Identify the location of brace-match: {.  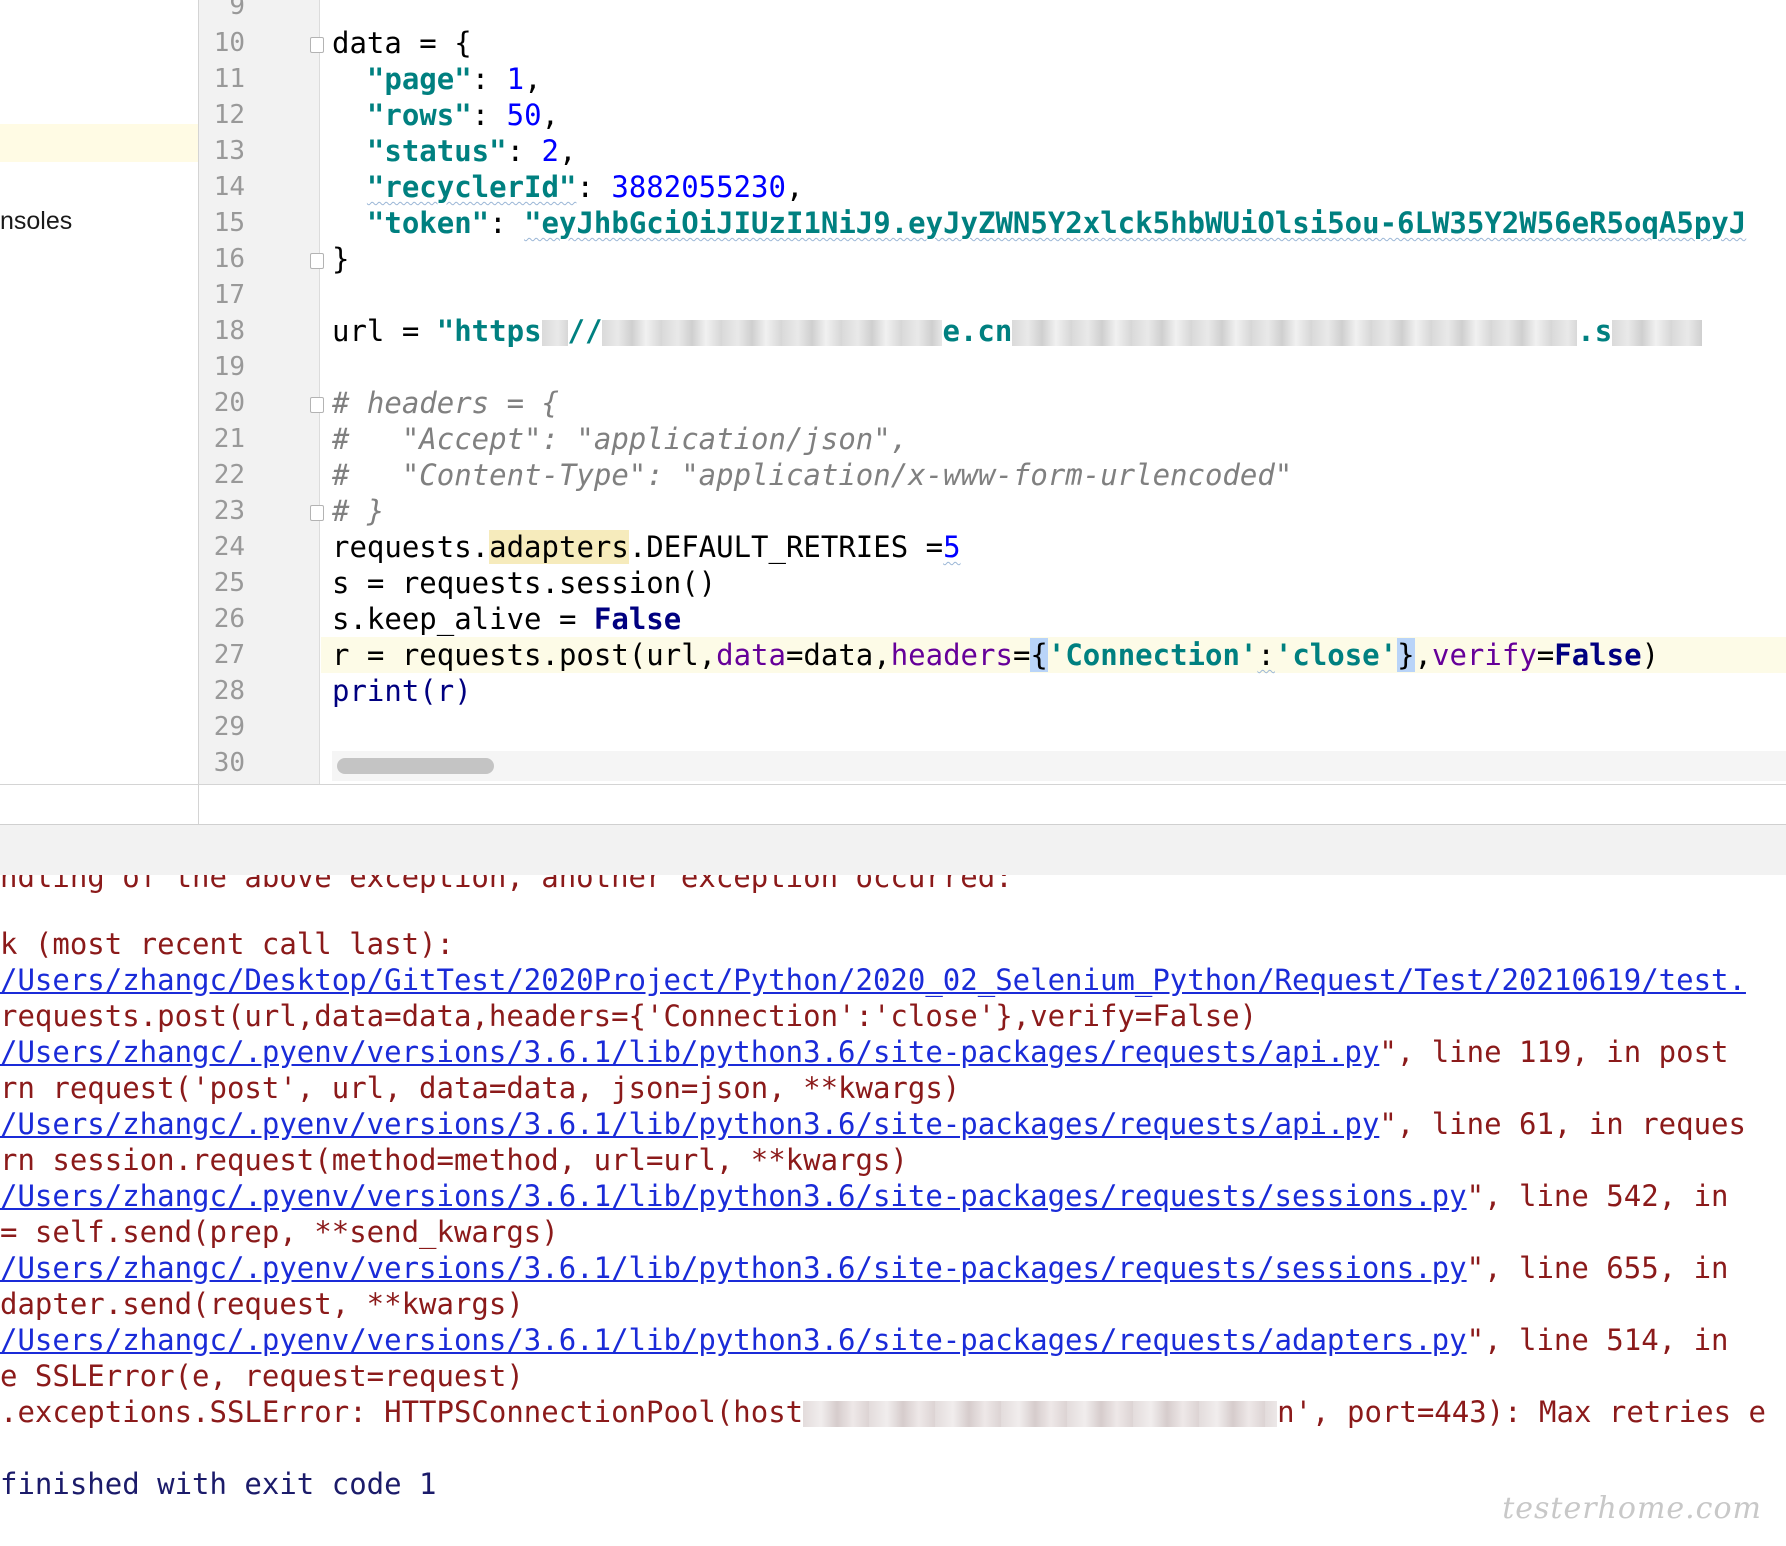
(1039, 655).